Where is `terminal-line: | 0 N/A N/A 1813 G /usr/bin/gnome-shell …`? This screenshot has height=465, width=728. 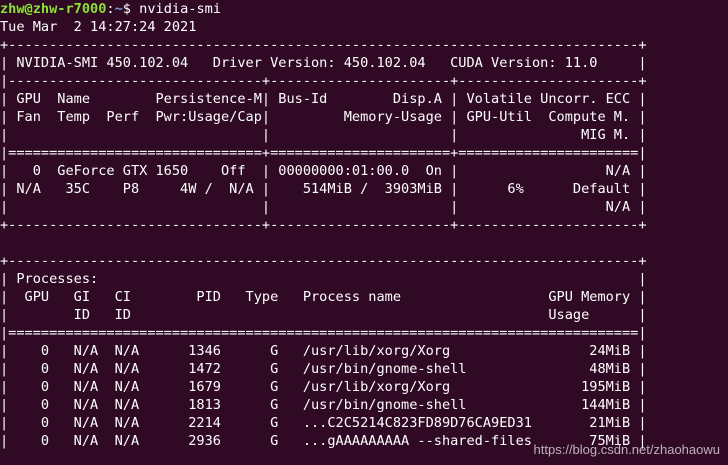
terminal-line: | 0 N/A N/A 1813 G /usr/bin/gnome-shell … is located at coordinates (323, 405).